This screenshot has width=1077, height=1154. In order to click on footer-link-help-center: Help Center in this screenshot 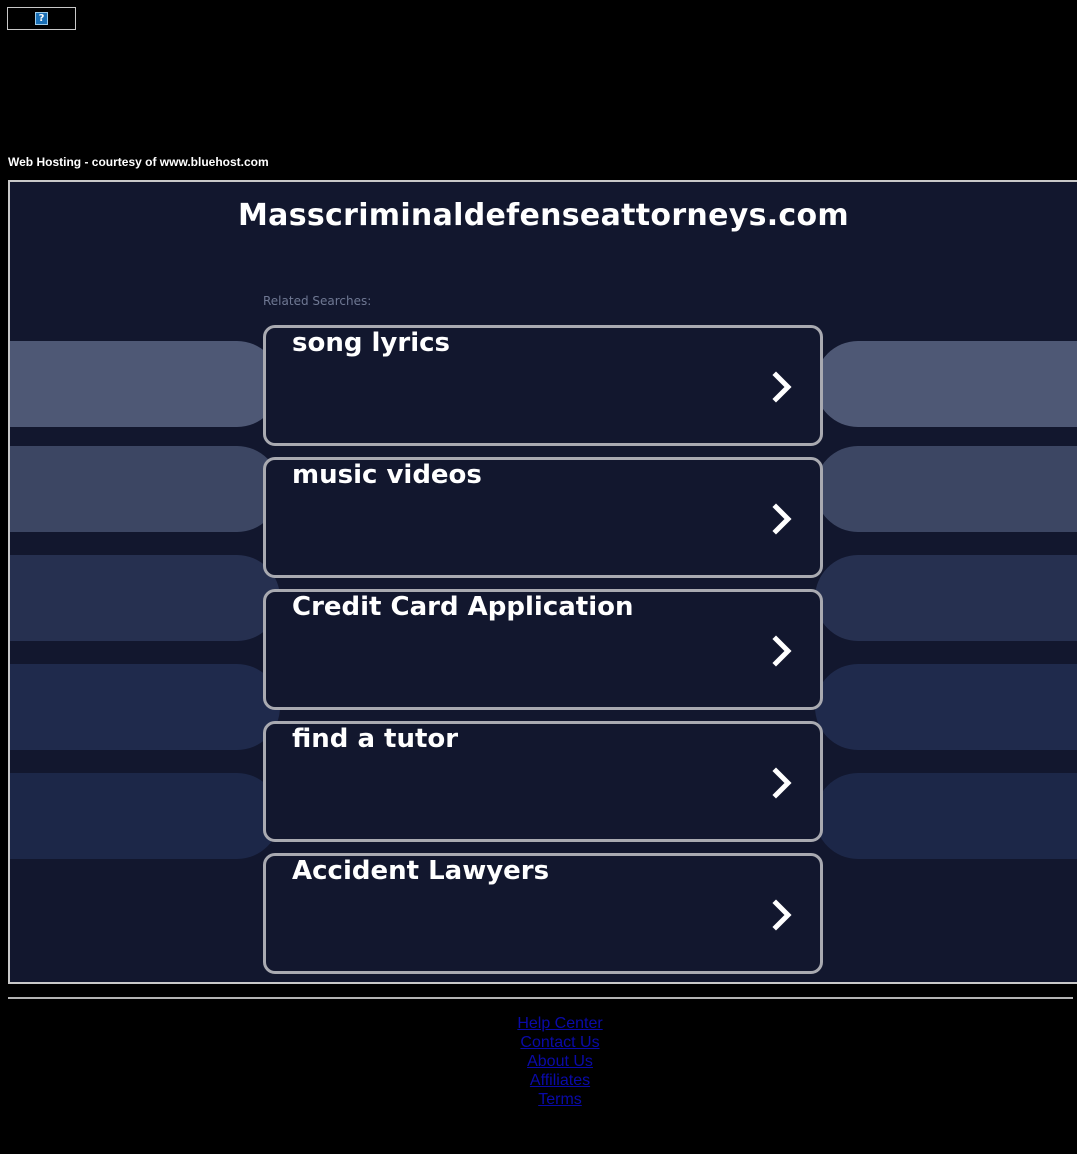, I will do `click(538, 1023)`.